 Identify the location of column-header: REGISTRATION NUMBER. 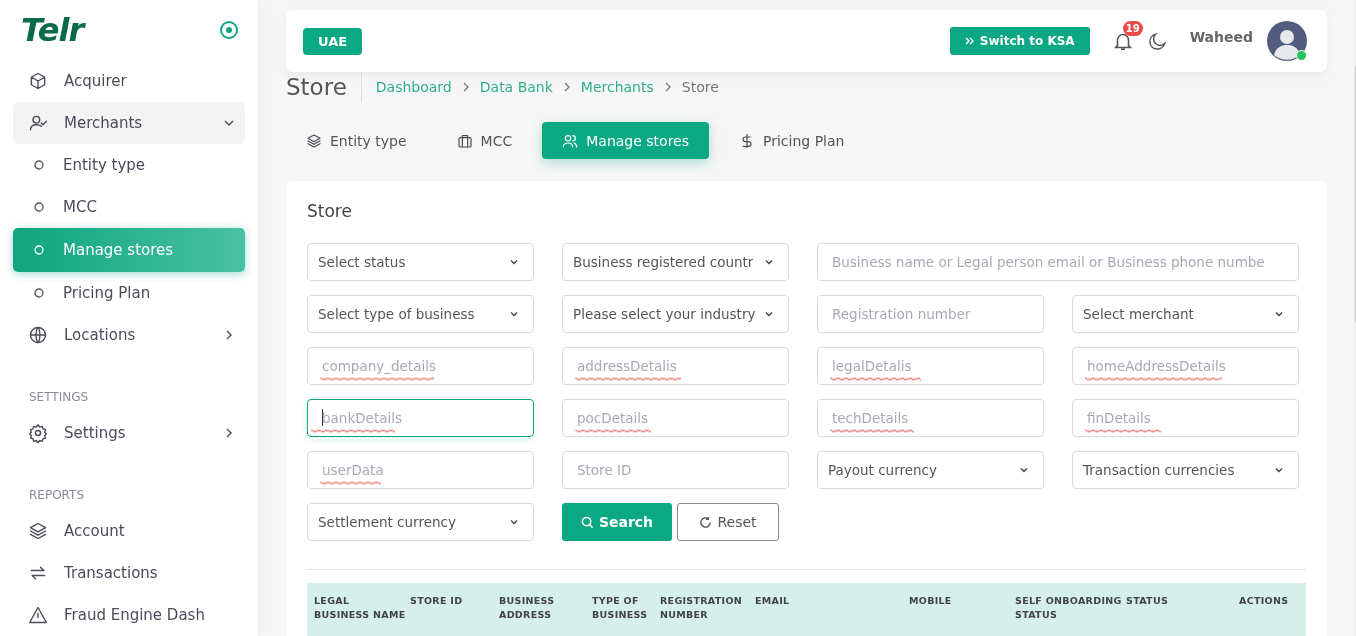
(702, 608).